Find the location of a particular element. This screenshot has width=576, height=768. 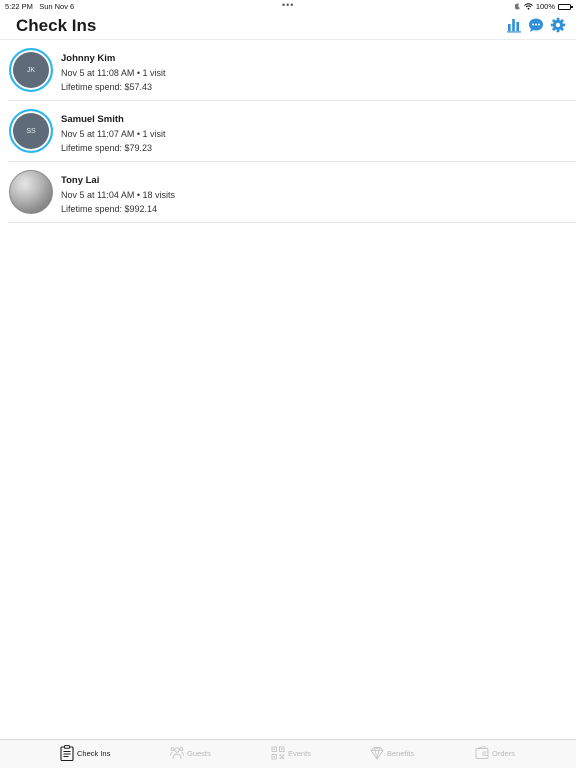

lifetime-spend: Lifetime spend: $57.43 is located at coordinates (107, 86).